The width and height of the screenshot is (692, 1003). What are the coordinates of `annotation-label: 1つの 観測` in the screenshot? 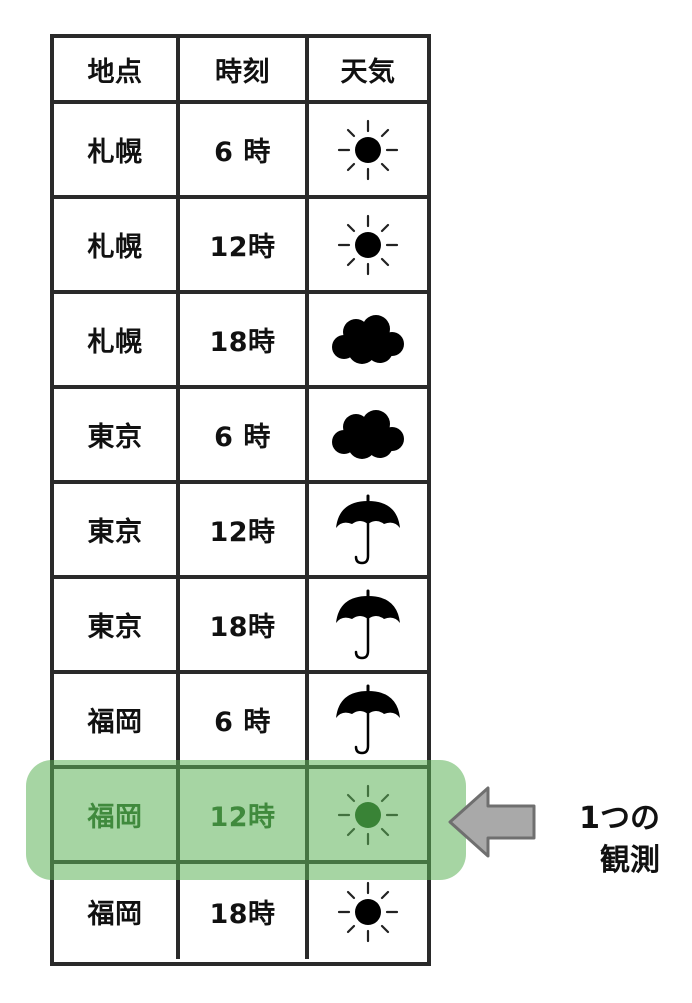 It's located at (600, 840).